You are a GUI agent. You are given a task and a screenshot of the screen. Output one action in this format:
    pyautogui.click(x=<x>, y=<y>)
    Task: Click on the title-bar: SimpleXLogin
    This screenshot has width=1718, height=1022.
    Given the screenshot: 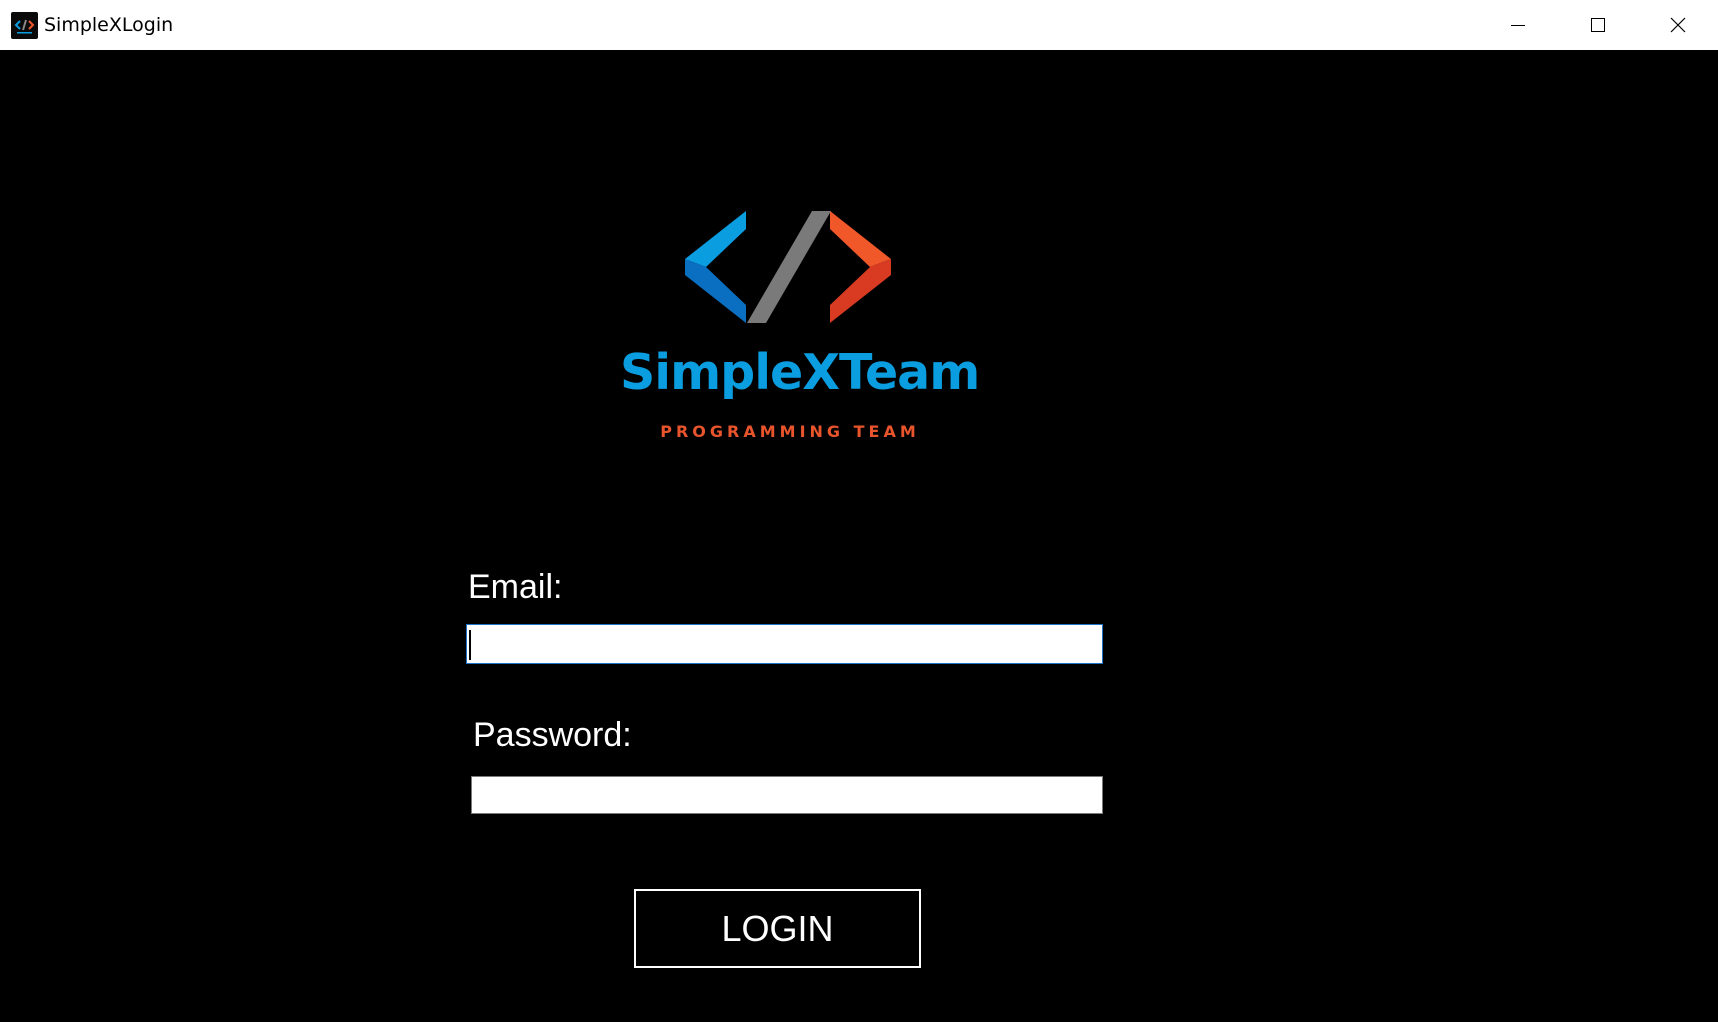 What is the action you would take?
    pyautogui.click(x=859, y=25)
    